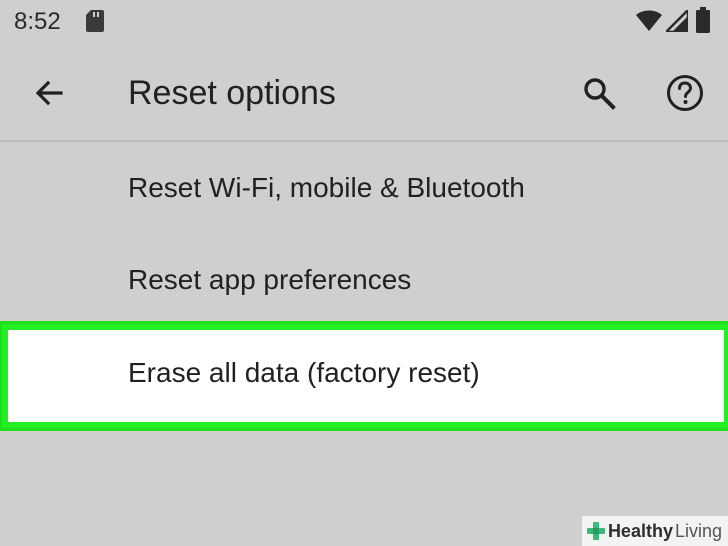  Describe the element at coordinates (37, 21) in the screenshot. I see `status-time: 8:52` at that location.